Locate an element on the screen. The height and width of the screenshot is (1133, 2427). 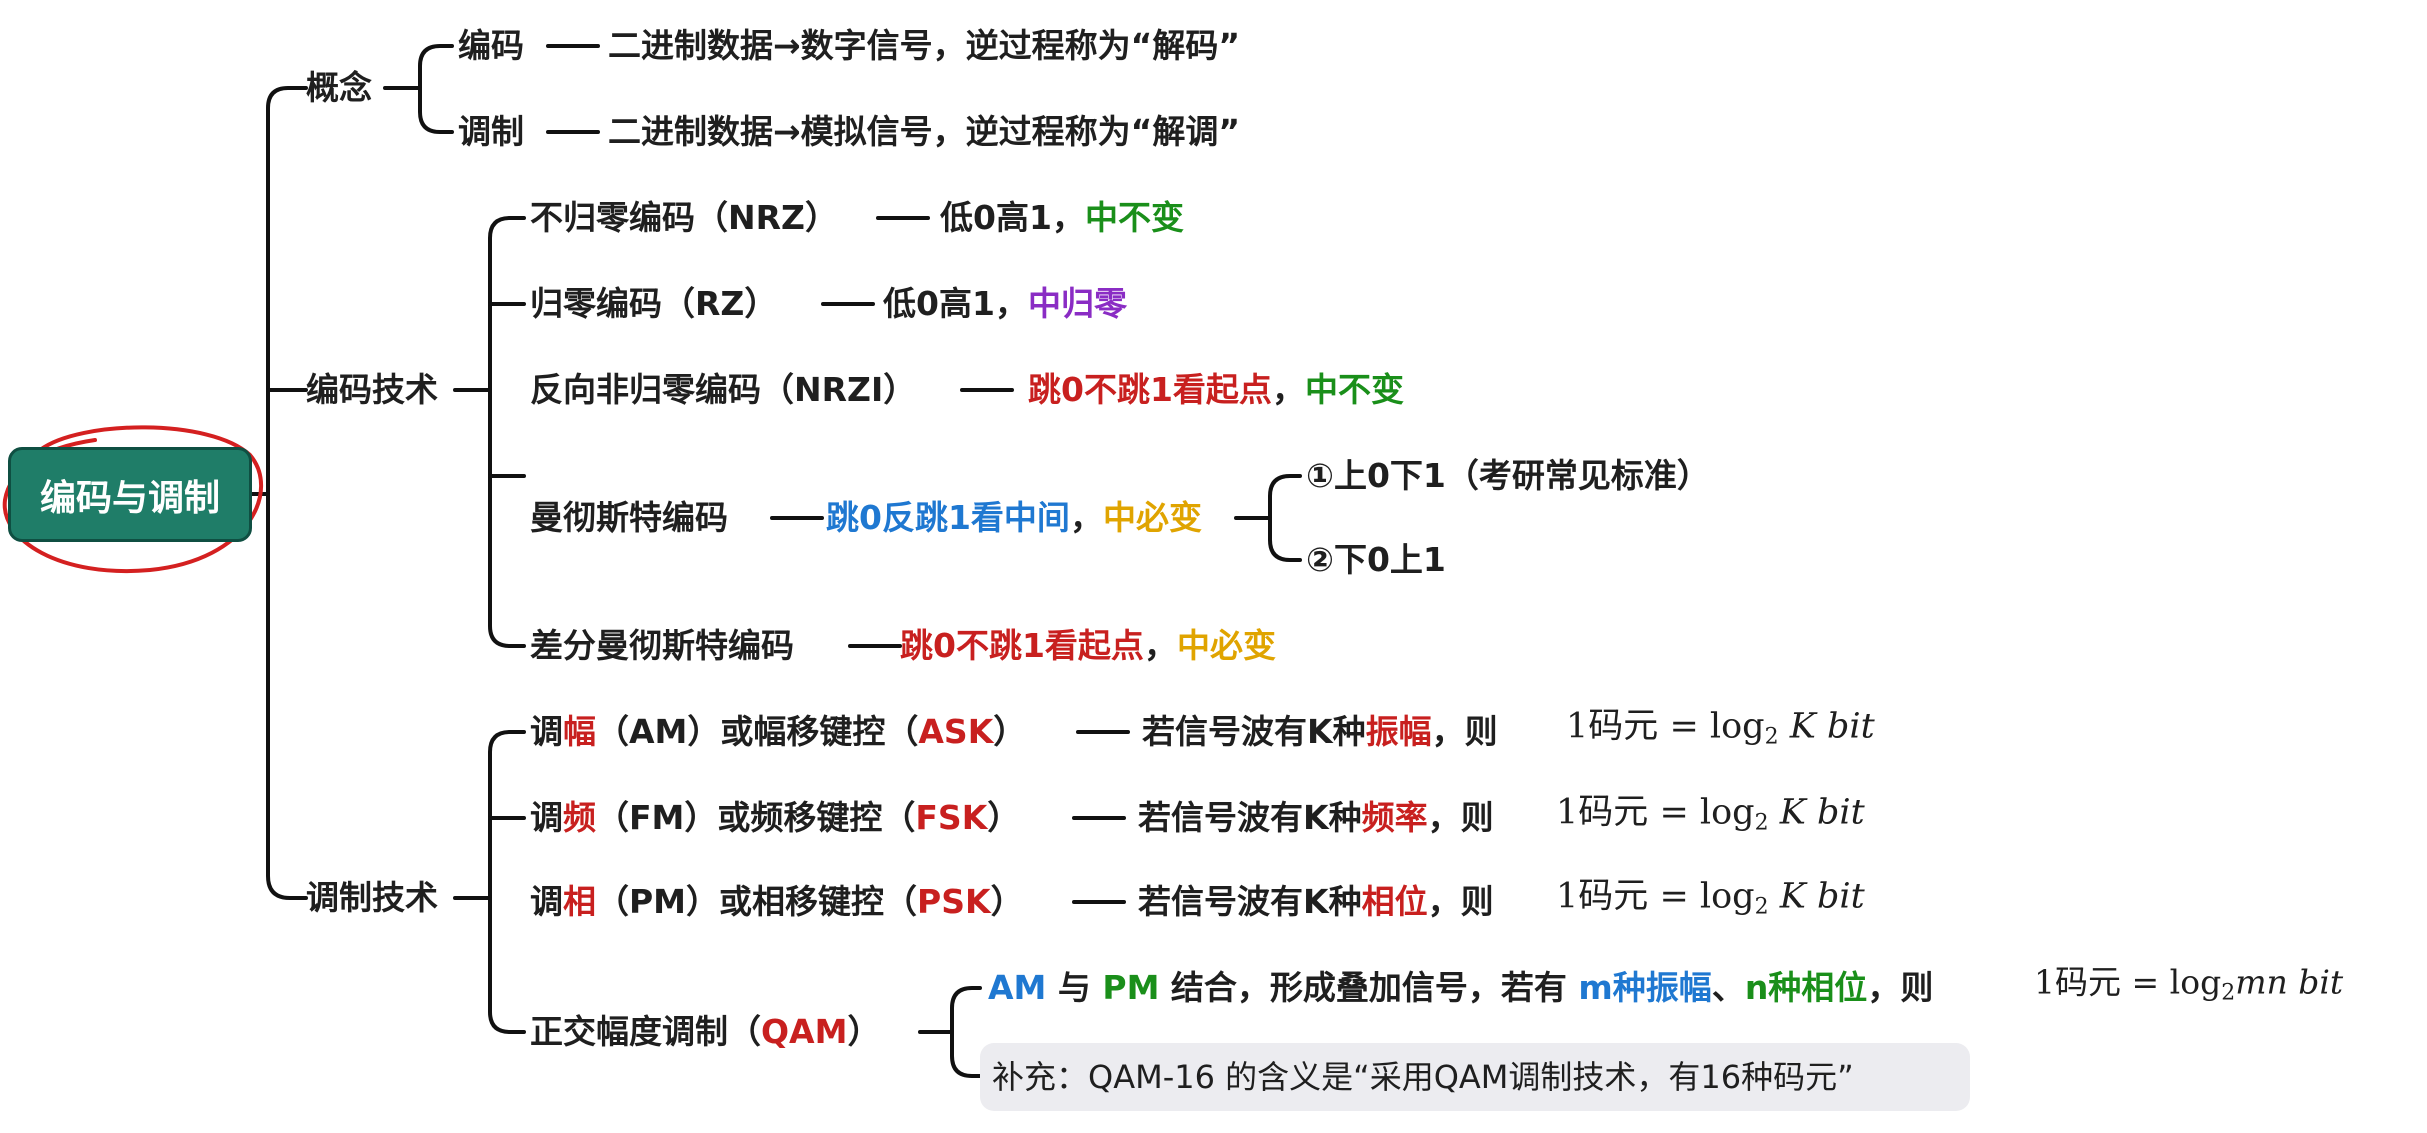
fm-node: 调频（FM）或频移键控（FSK） is located at coordinates (775, 817).